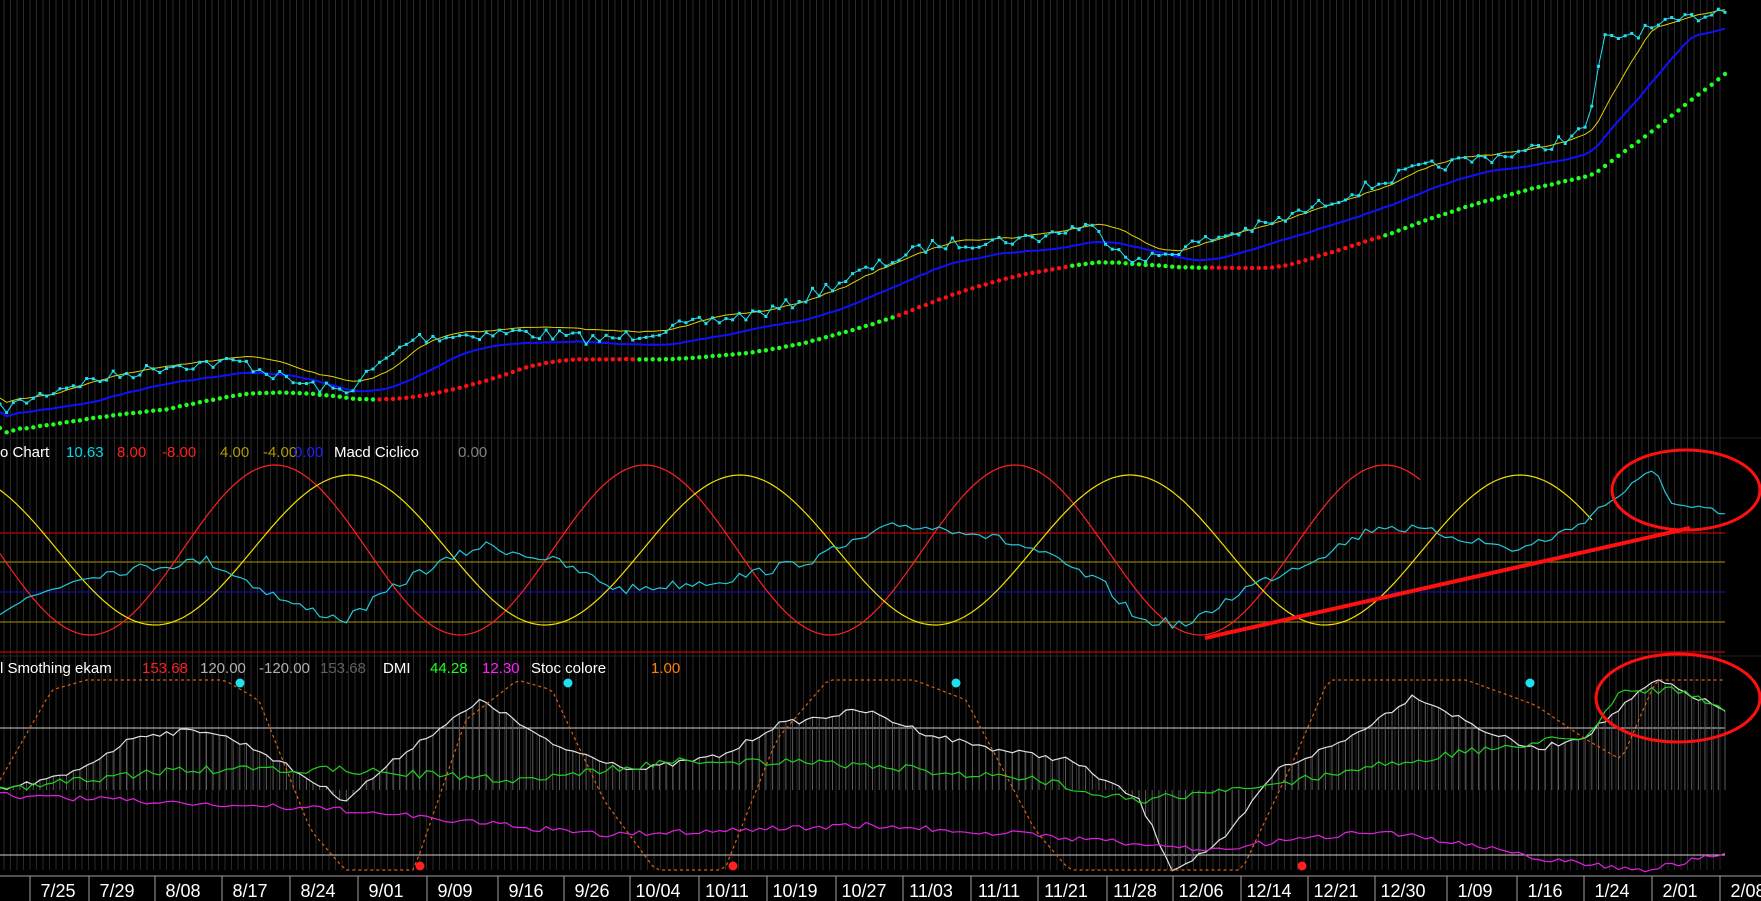 Image resolution: width=1761 pixels, height=901 pixels. Describe the element at coordinates (1745, 891) in the screenshot. I see `x-tick-label: 2/08` at that location.